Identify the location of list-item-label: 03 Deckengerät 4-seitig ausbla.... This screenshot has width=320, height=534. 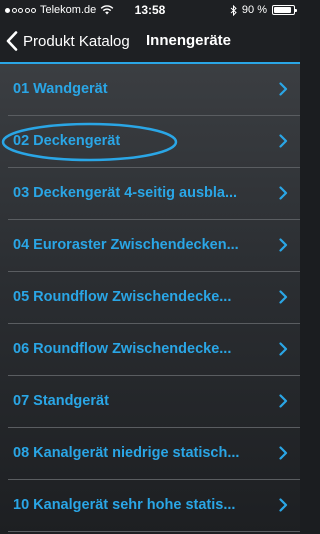
(125, 193).